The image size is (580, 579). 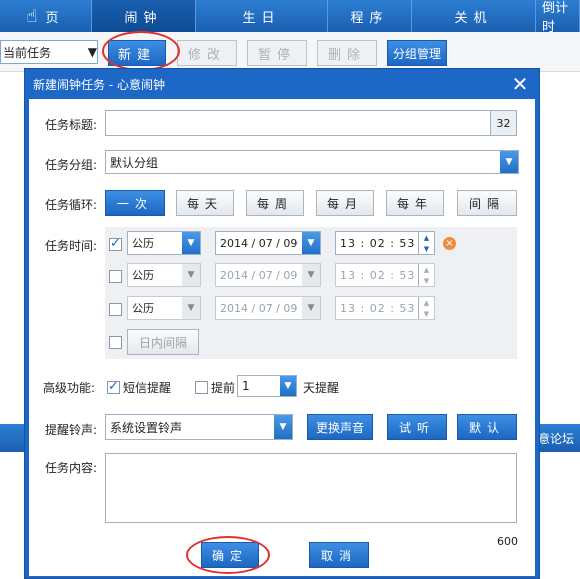 What do you see at coordinates (347, 53) in the screenshot?
I see `delete-button: 删除` at bounding box center [347, 53].